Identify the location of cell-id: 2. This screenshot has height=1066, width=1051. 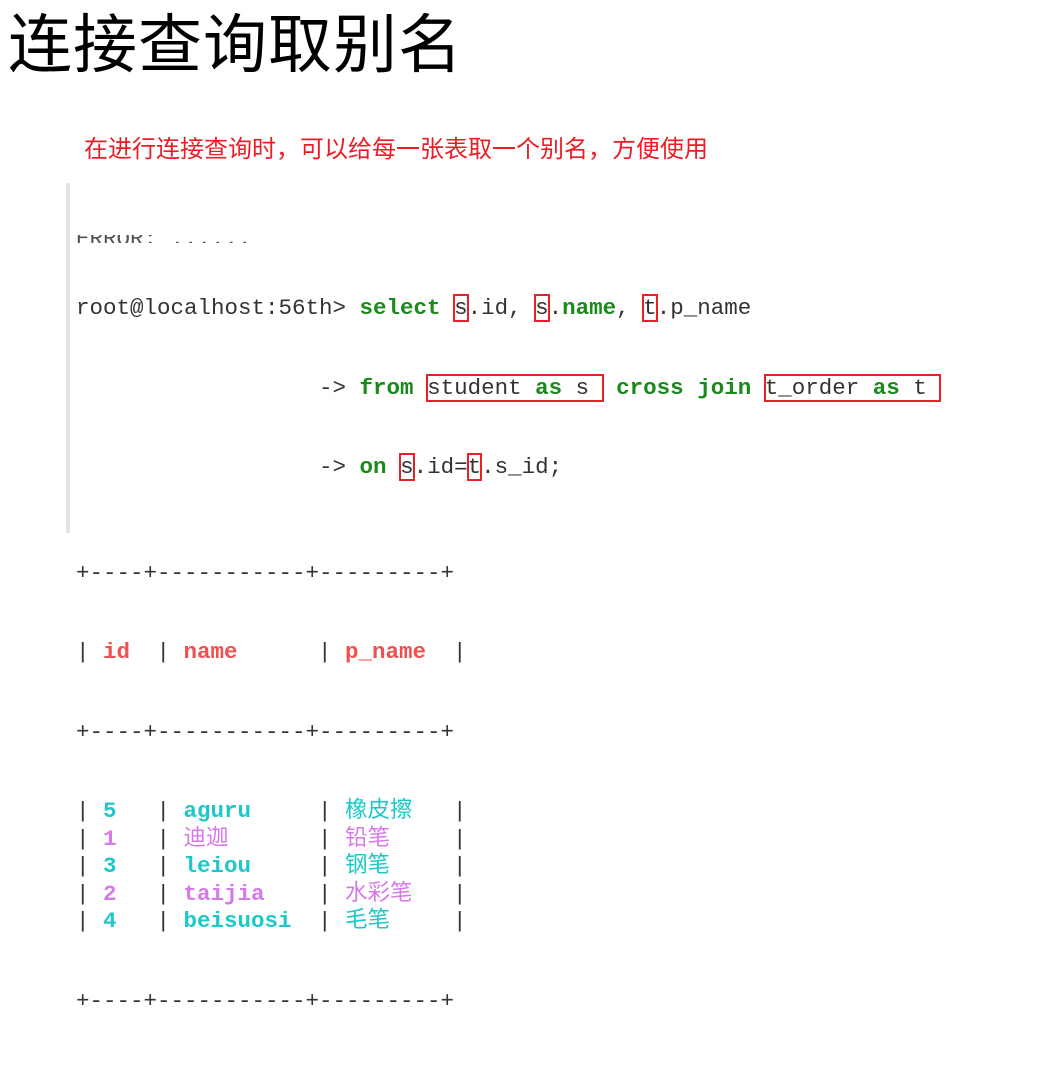
(110, 893).